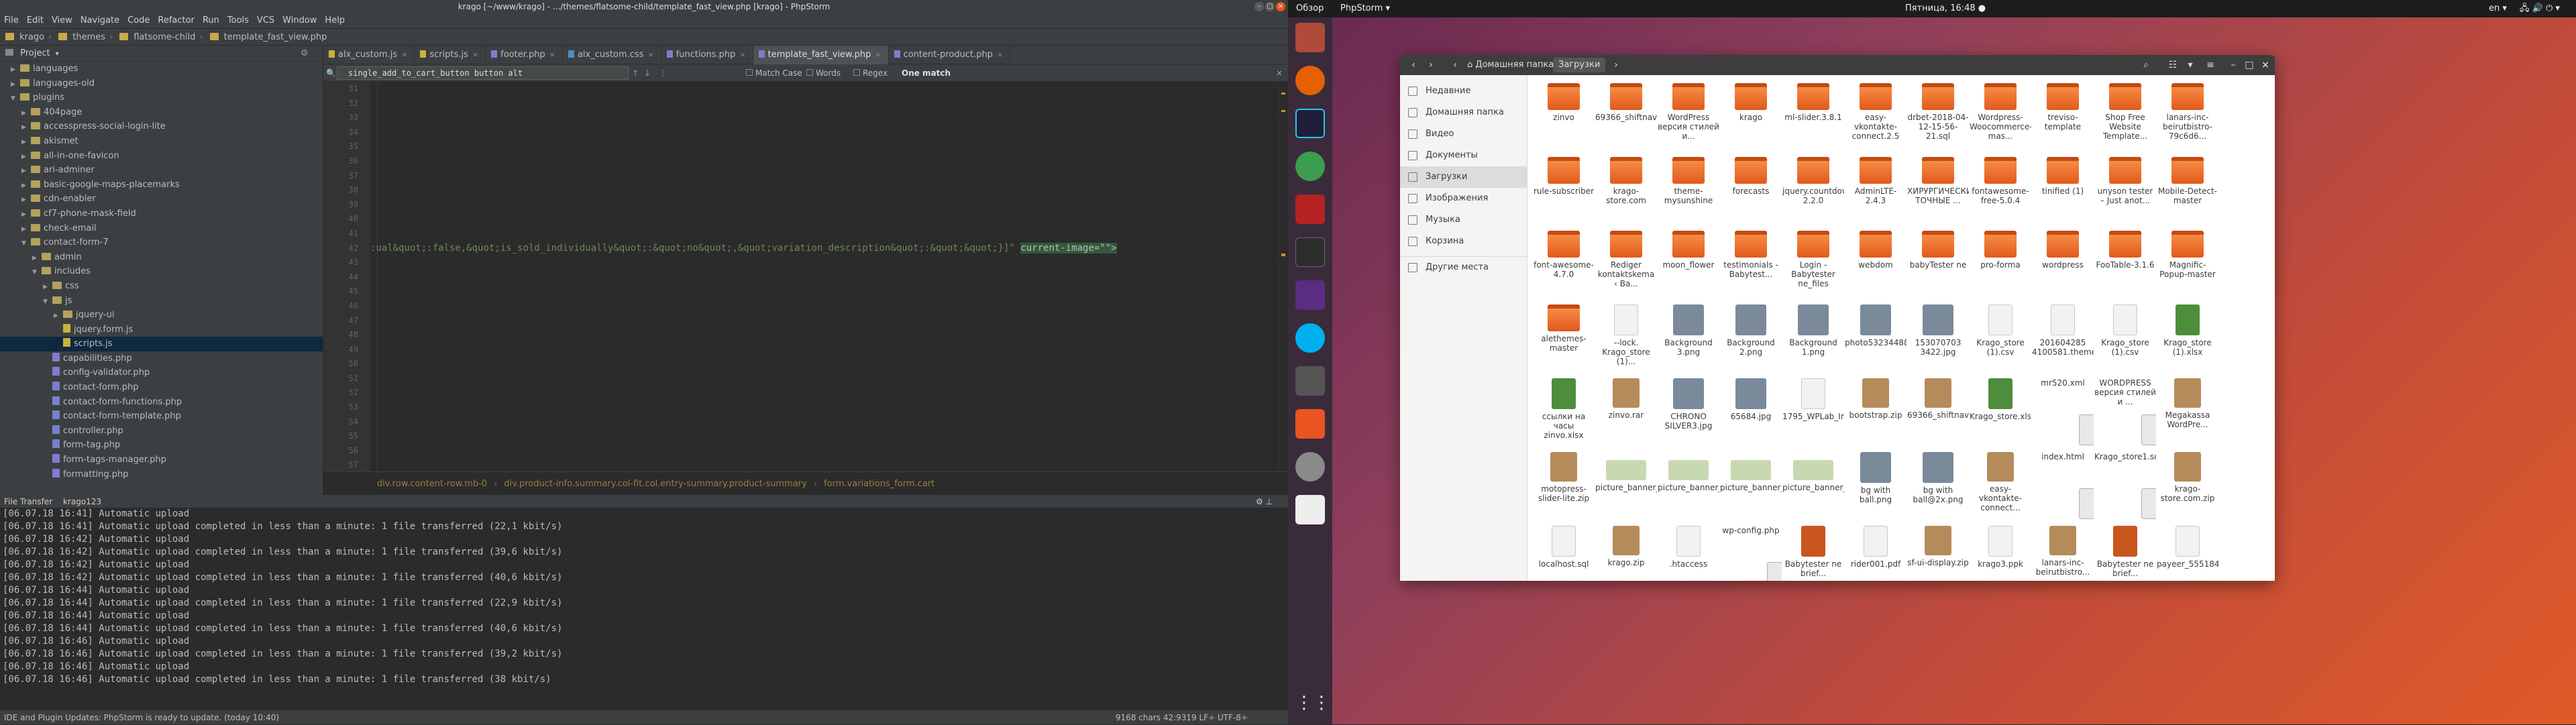  Describe the element at coordinates (161, 98) in the screenshot. I see `tree-item: ▼ plugins` at that location.